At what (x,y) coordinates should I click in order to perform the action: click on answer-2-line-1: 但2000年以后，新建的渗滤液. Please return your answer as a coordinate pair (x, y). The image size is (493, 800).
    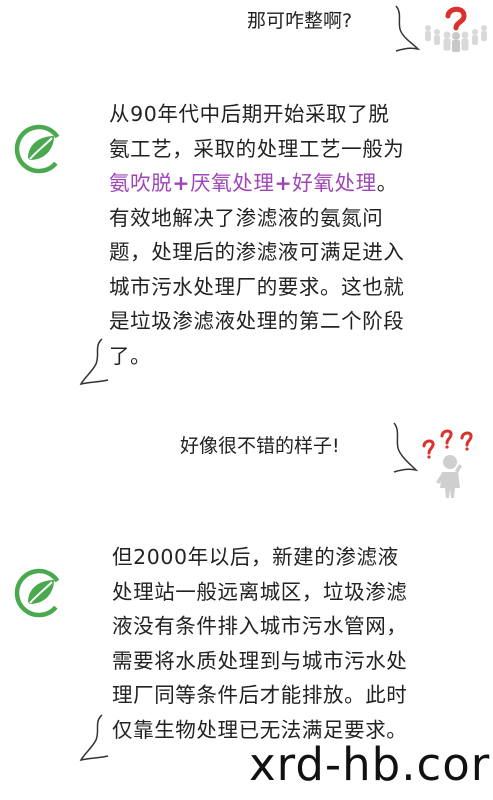
    Looking at the image, I should click on (255, 557).